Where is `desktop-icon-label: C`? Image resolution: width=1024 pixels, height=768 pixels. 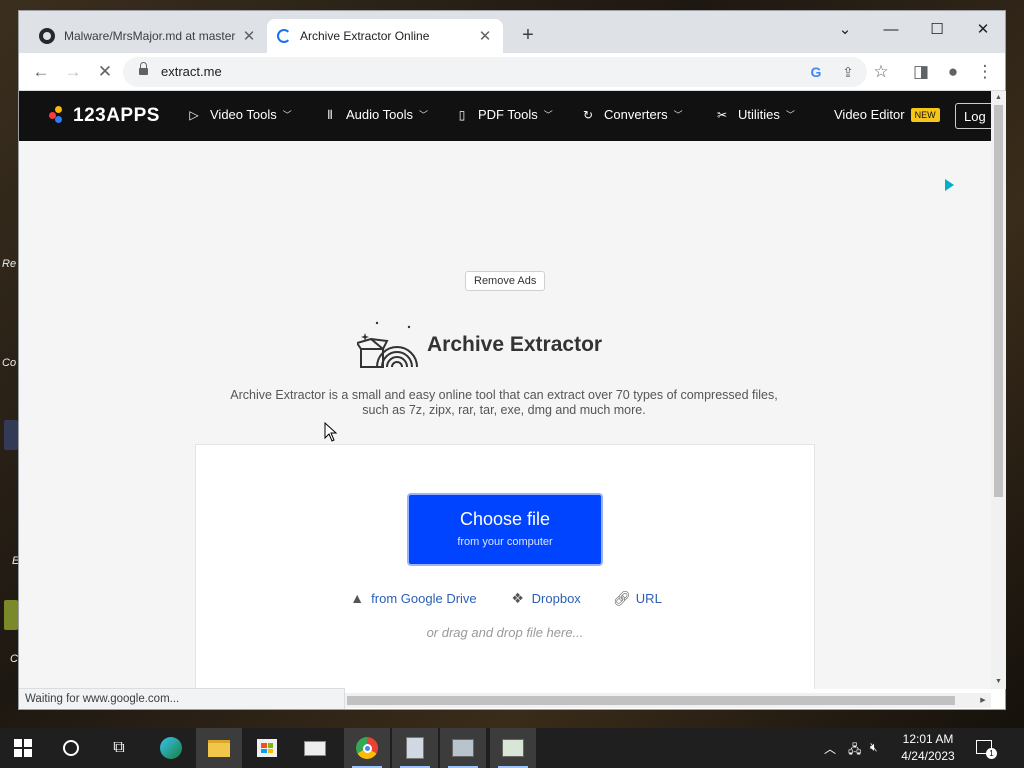 desktop-icon-label: C is located at coordinates (14, 659).